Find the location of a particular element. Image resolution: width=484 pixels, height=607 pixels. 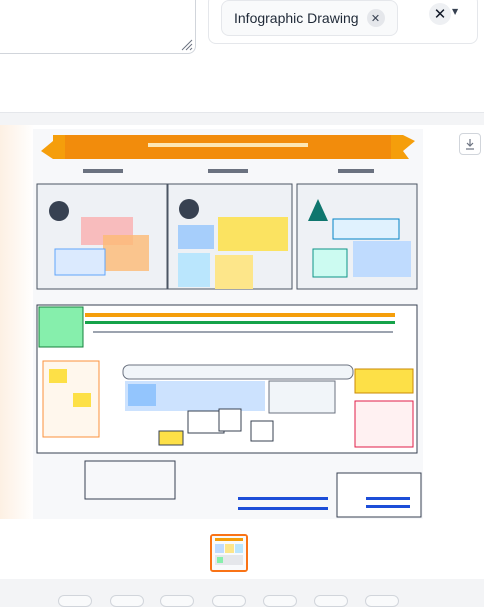

bottom-toolbar is located at coordinates (242, 593).